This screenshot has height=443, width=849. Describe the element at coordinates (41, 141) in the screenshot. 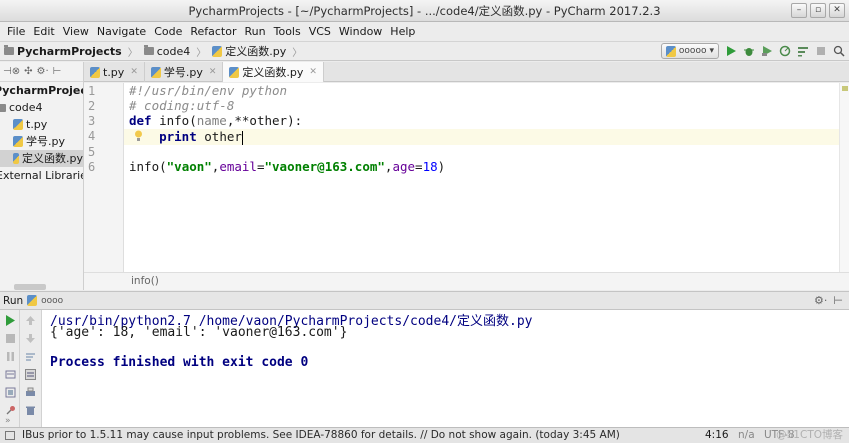

I see `tree-file: 学号.py` at that location.